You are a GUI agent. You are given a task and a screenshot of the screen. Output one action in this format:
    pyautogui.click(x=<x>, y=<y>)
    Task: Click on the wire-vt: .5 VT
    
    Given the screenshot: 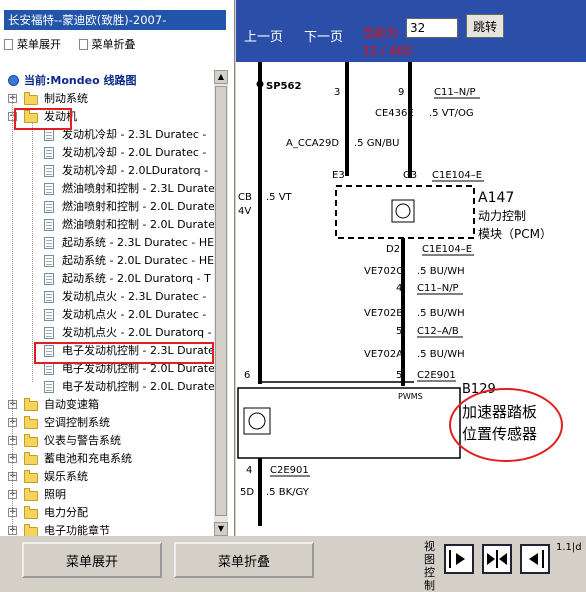 What is the action you would take?
    pyautogui.click(x=279, y=197)
    